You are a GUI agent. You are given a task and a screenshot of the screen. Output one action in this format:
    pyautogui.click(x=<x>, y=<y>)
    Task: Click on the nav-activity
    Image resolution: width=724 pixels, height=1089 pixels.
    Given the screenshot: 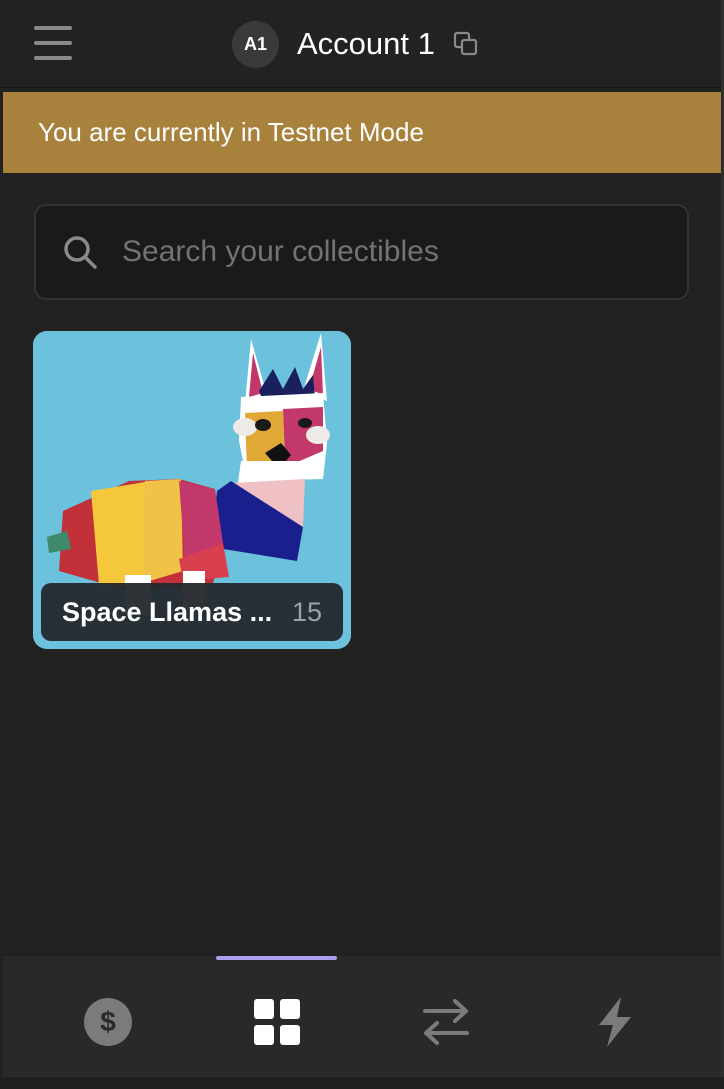 What is the action you would take?
    pyautogui.click(x=615, y=1022)
    